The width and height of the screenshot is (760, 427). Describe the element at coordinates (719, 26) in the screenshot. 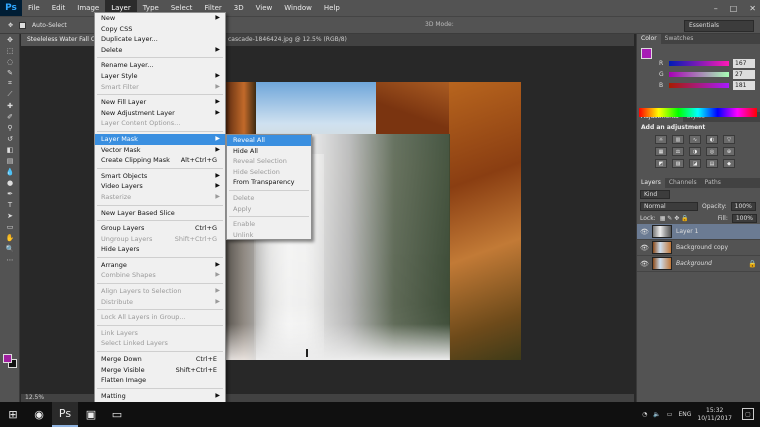

I see `workspace-select: Essentials` at that location.